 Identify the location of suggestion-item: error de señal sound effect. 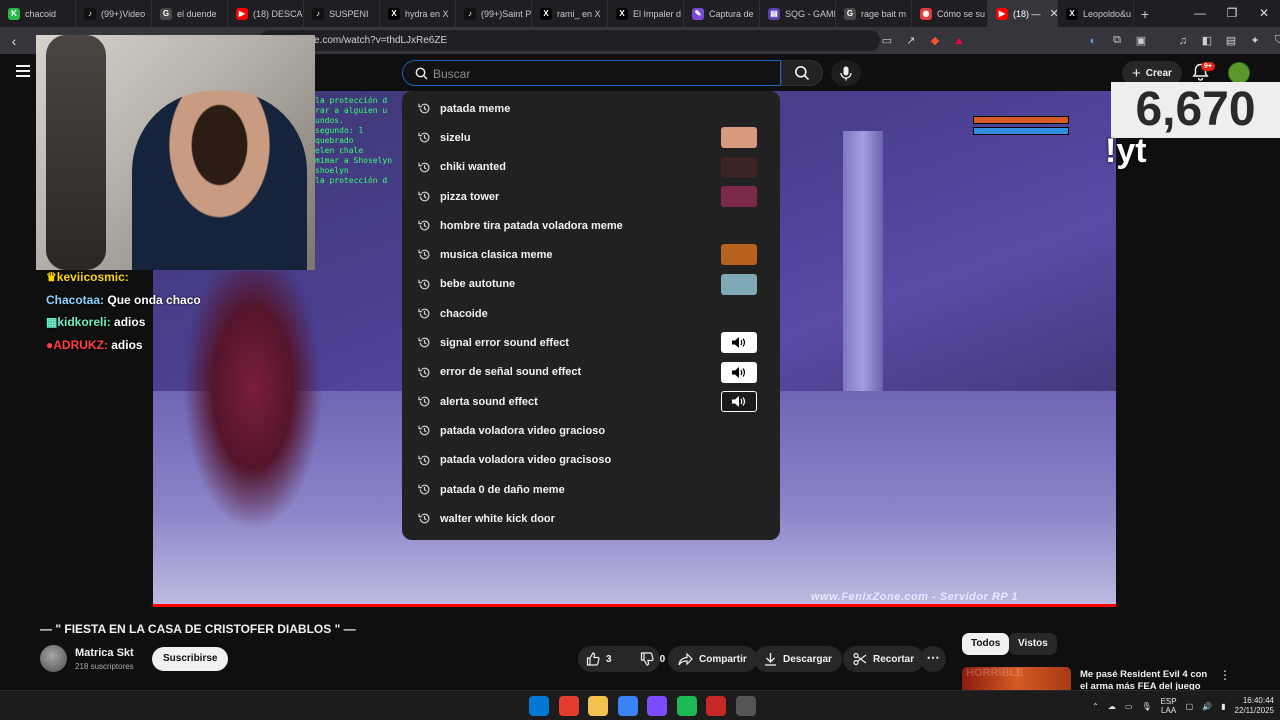
(591, 372).